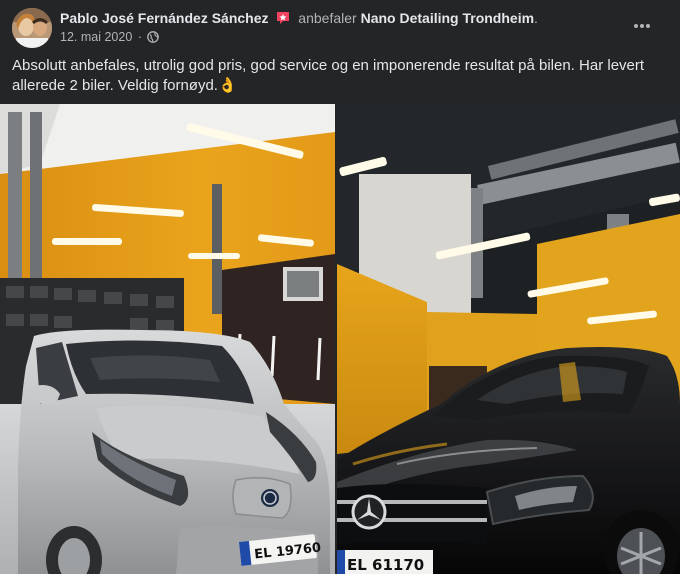  What do you see at coordinates (447, 18) in the screenshot?
I see `recommended-page-link: Nano Detailing Trondheim` at bounding box center [447, 18].